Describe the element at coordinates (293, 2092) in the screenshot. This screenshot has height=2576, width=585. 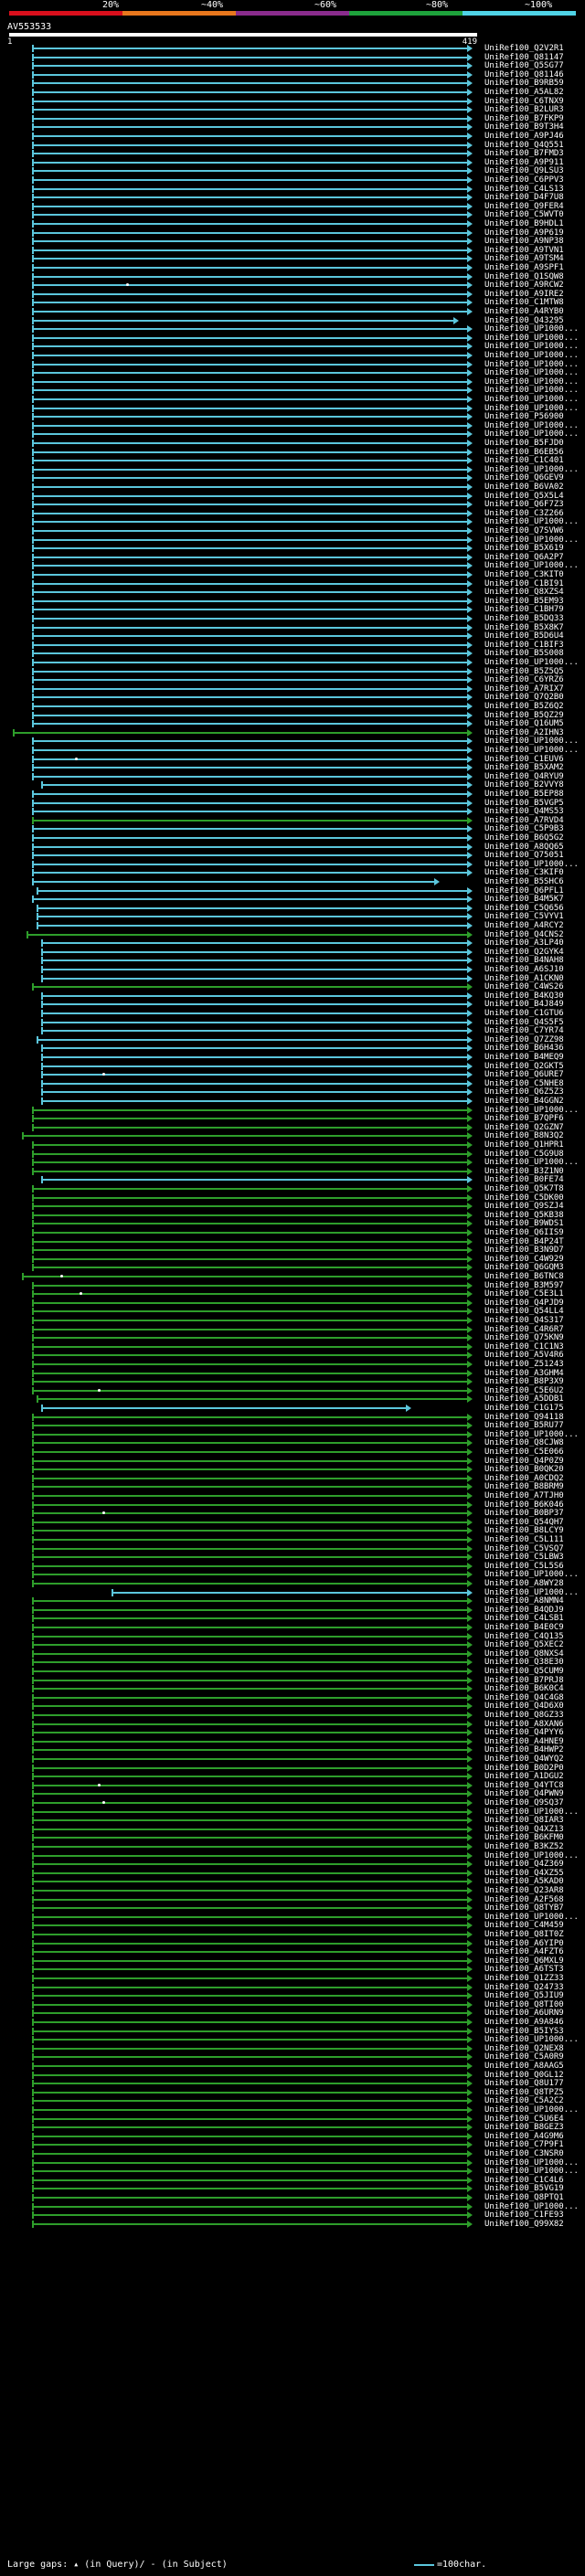
I see `hit-row: UniRef100_Q8TPZ5` at that location.